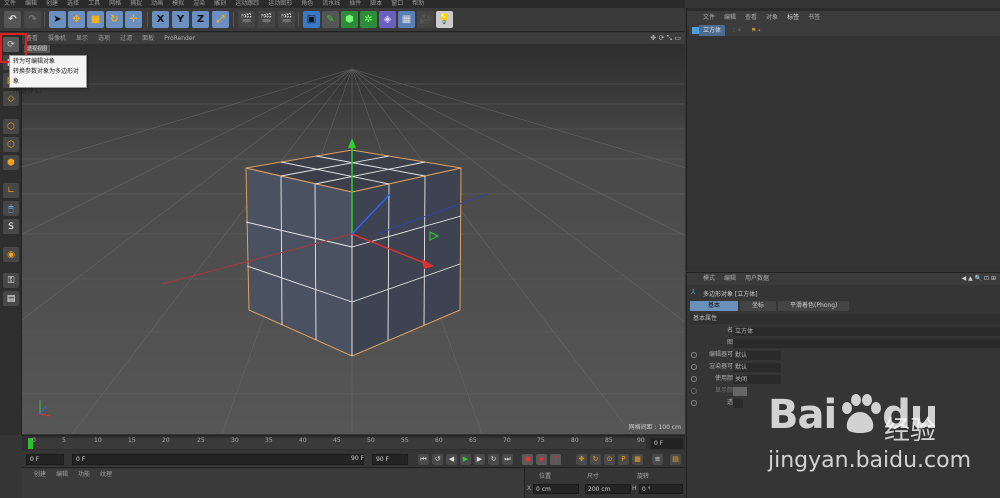 This screenshot has width=1000, height=498. What do you see at coordinates (266, 19) in the screenshot?
I see `render-picture-viewer-icon: 🎬` at bounding box center [266, 19].